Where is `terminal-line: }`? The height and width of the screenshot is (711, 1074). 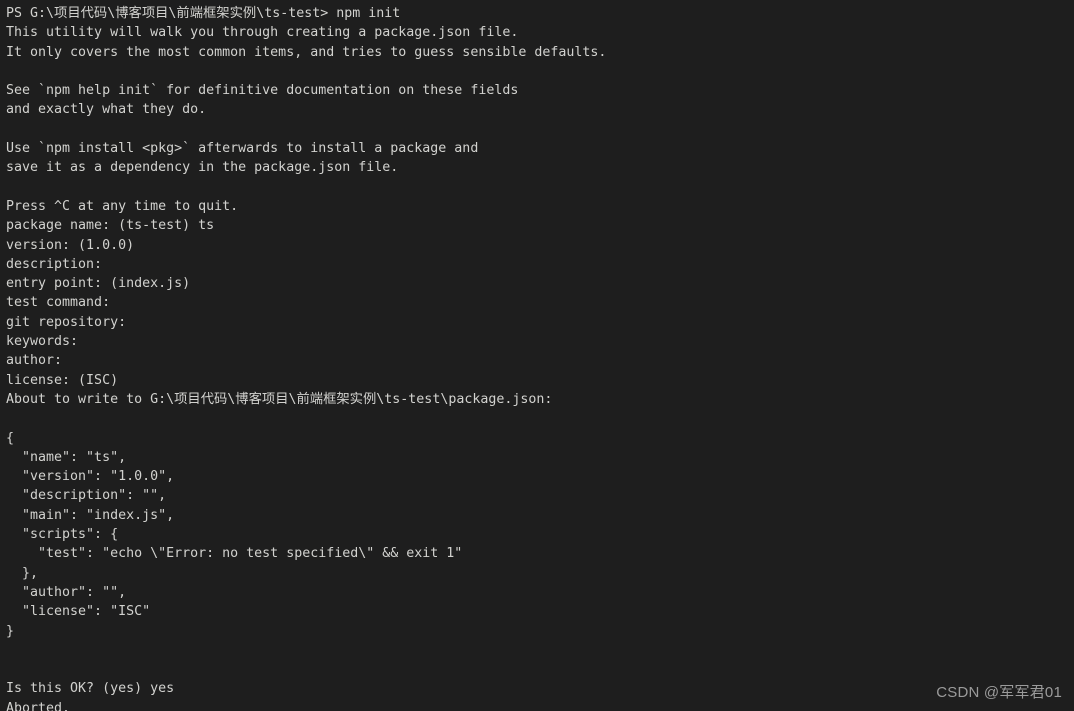
terminal-line: } is located at coordinates (10, 631).